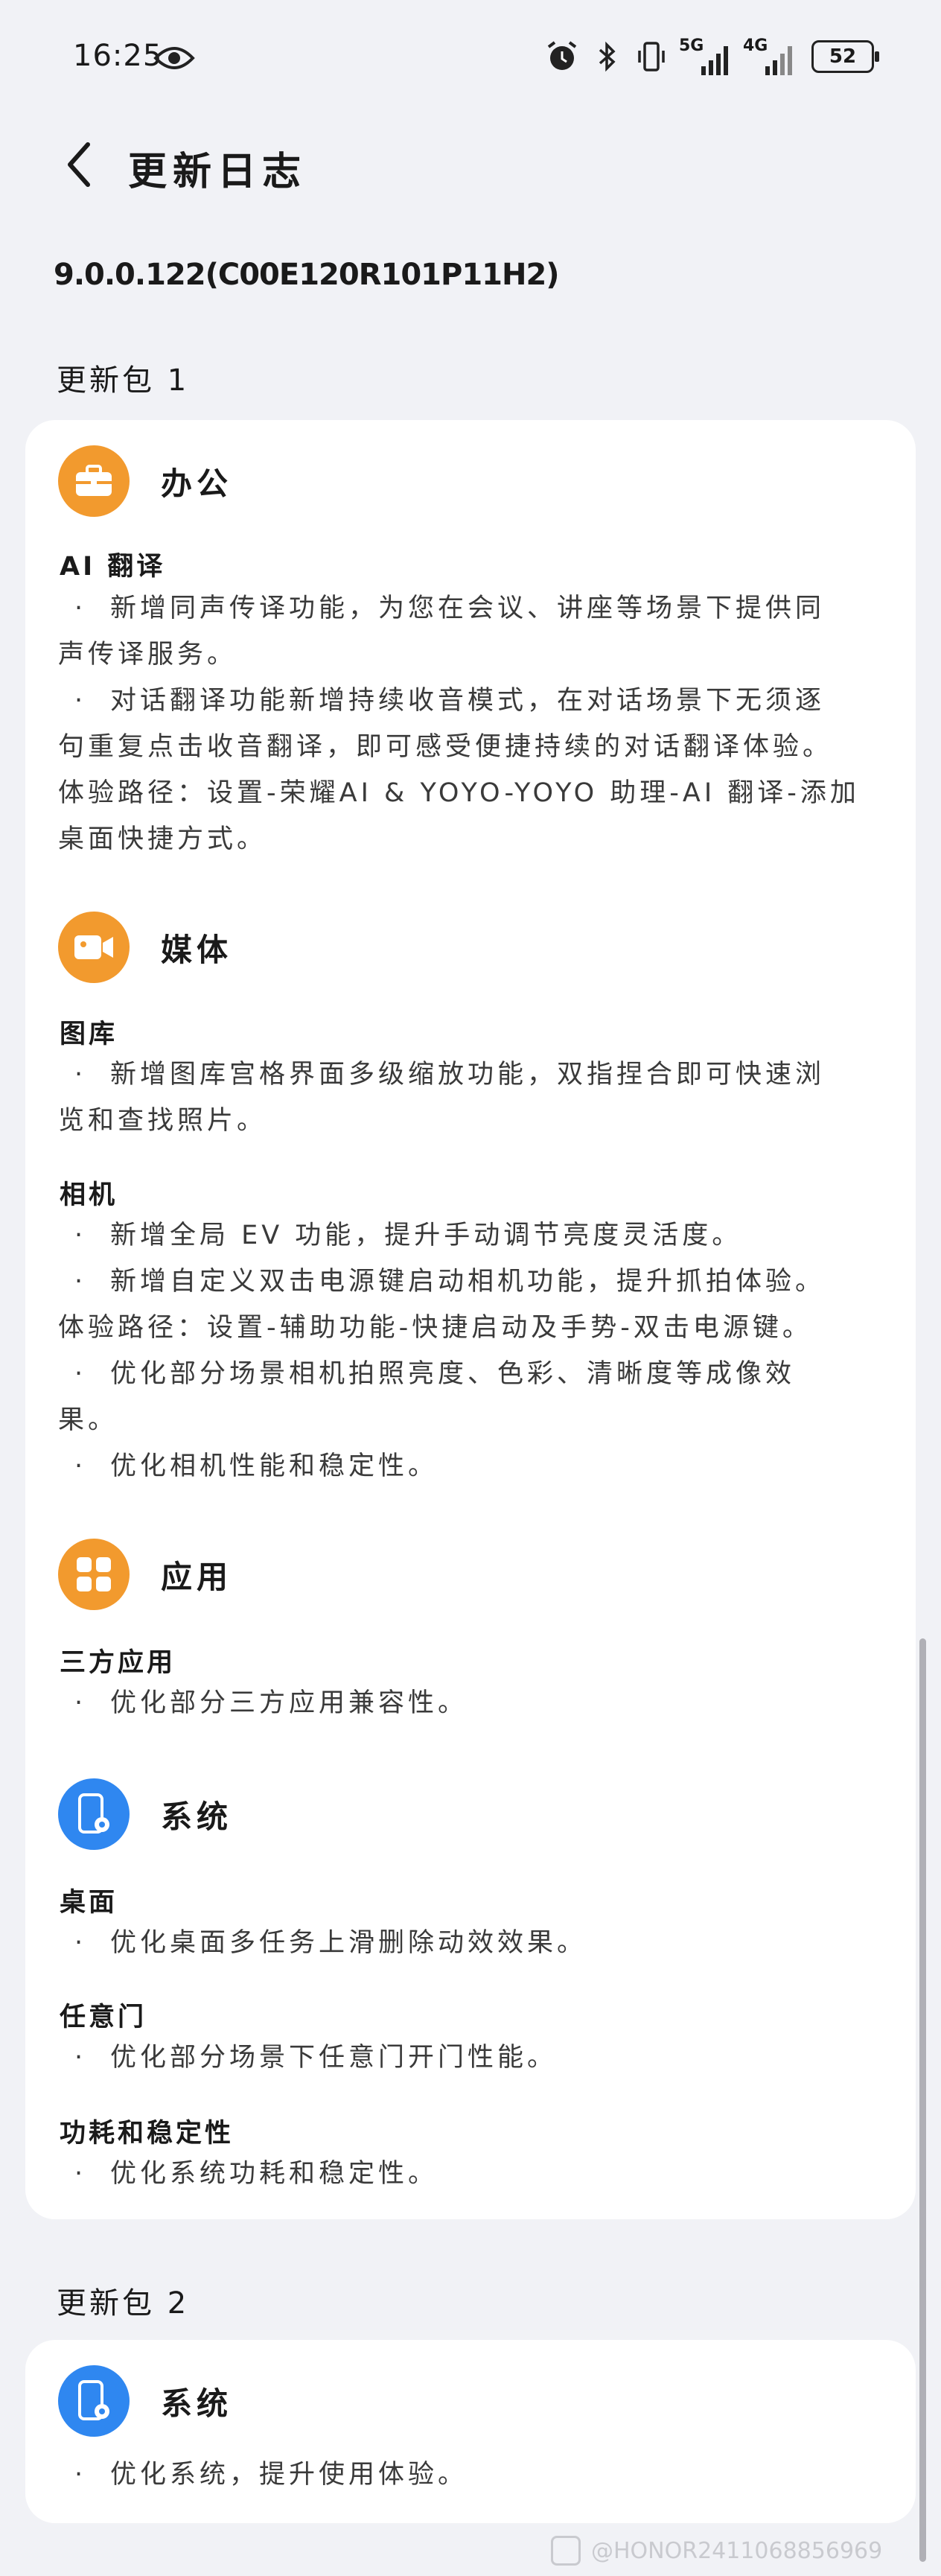  Describe the element at coordinates (197, 1576) in the screenshot. I see `category-title: 应用` at that location.